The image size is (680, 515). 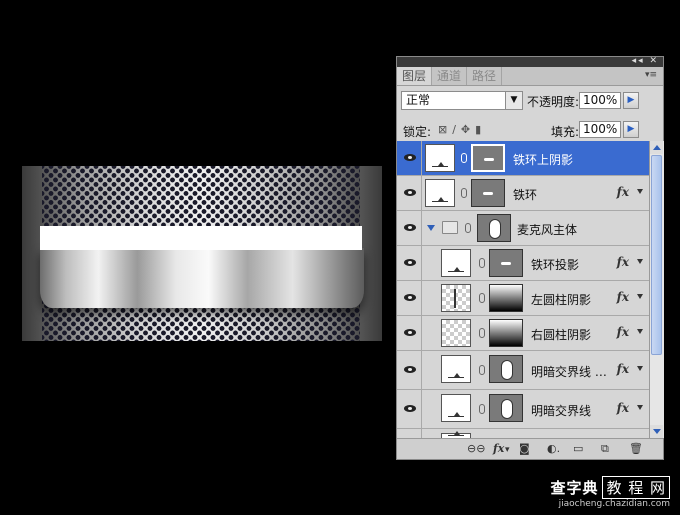 I want to click on watermark-title: 查字典教 程 网, so click(x=610, y=487).